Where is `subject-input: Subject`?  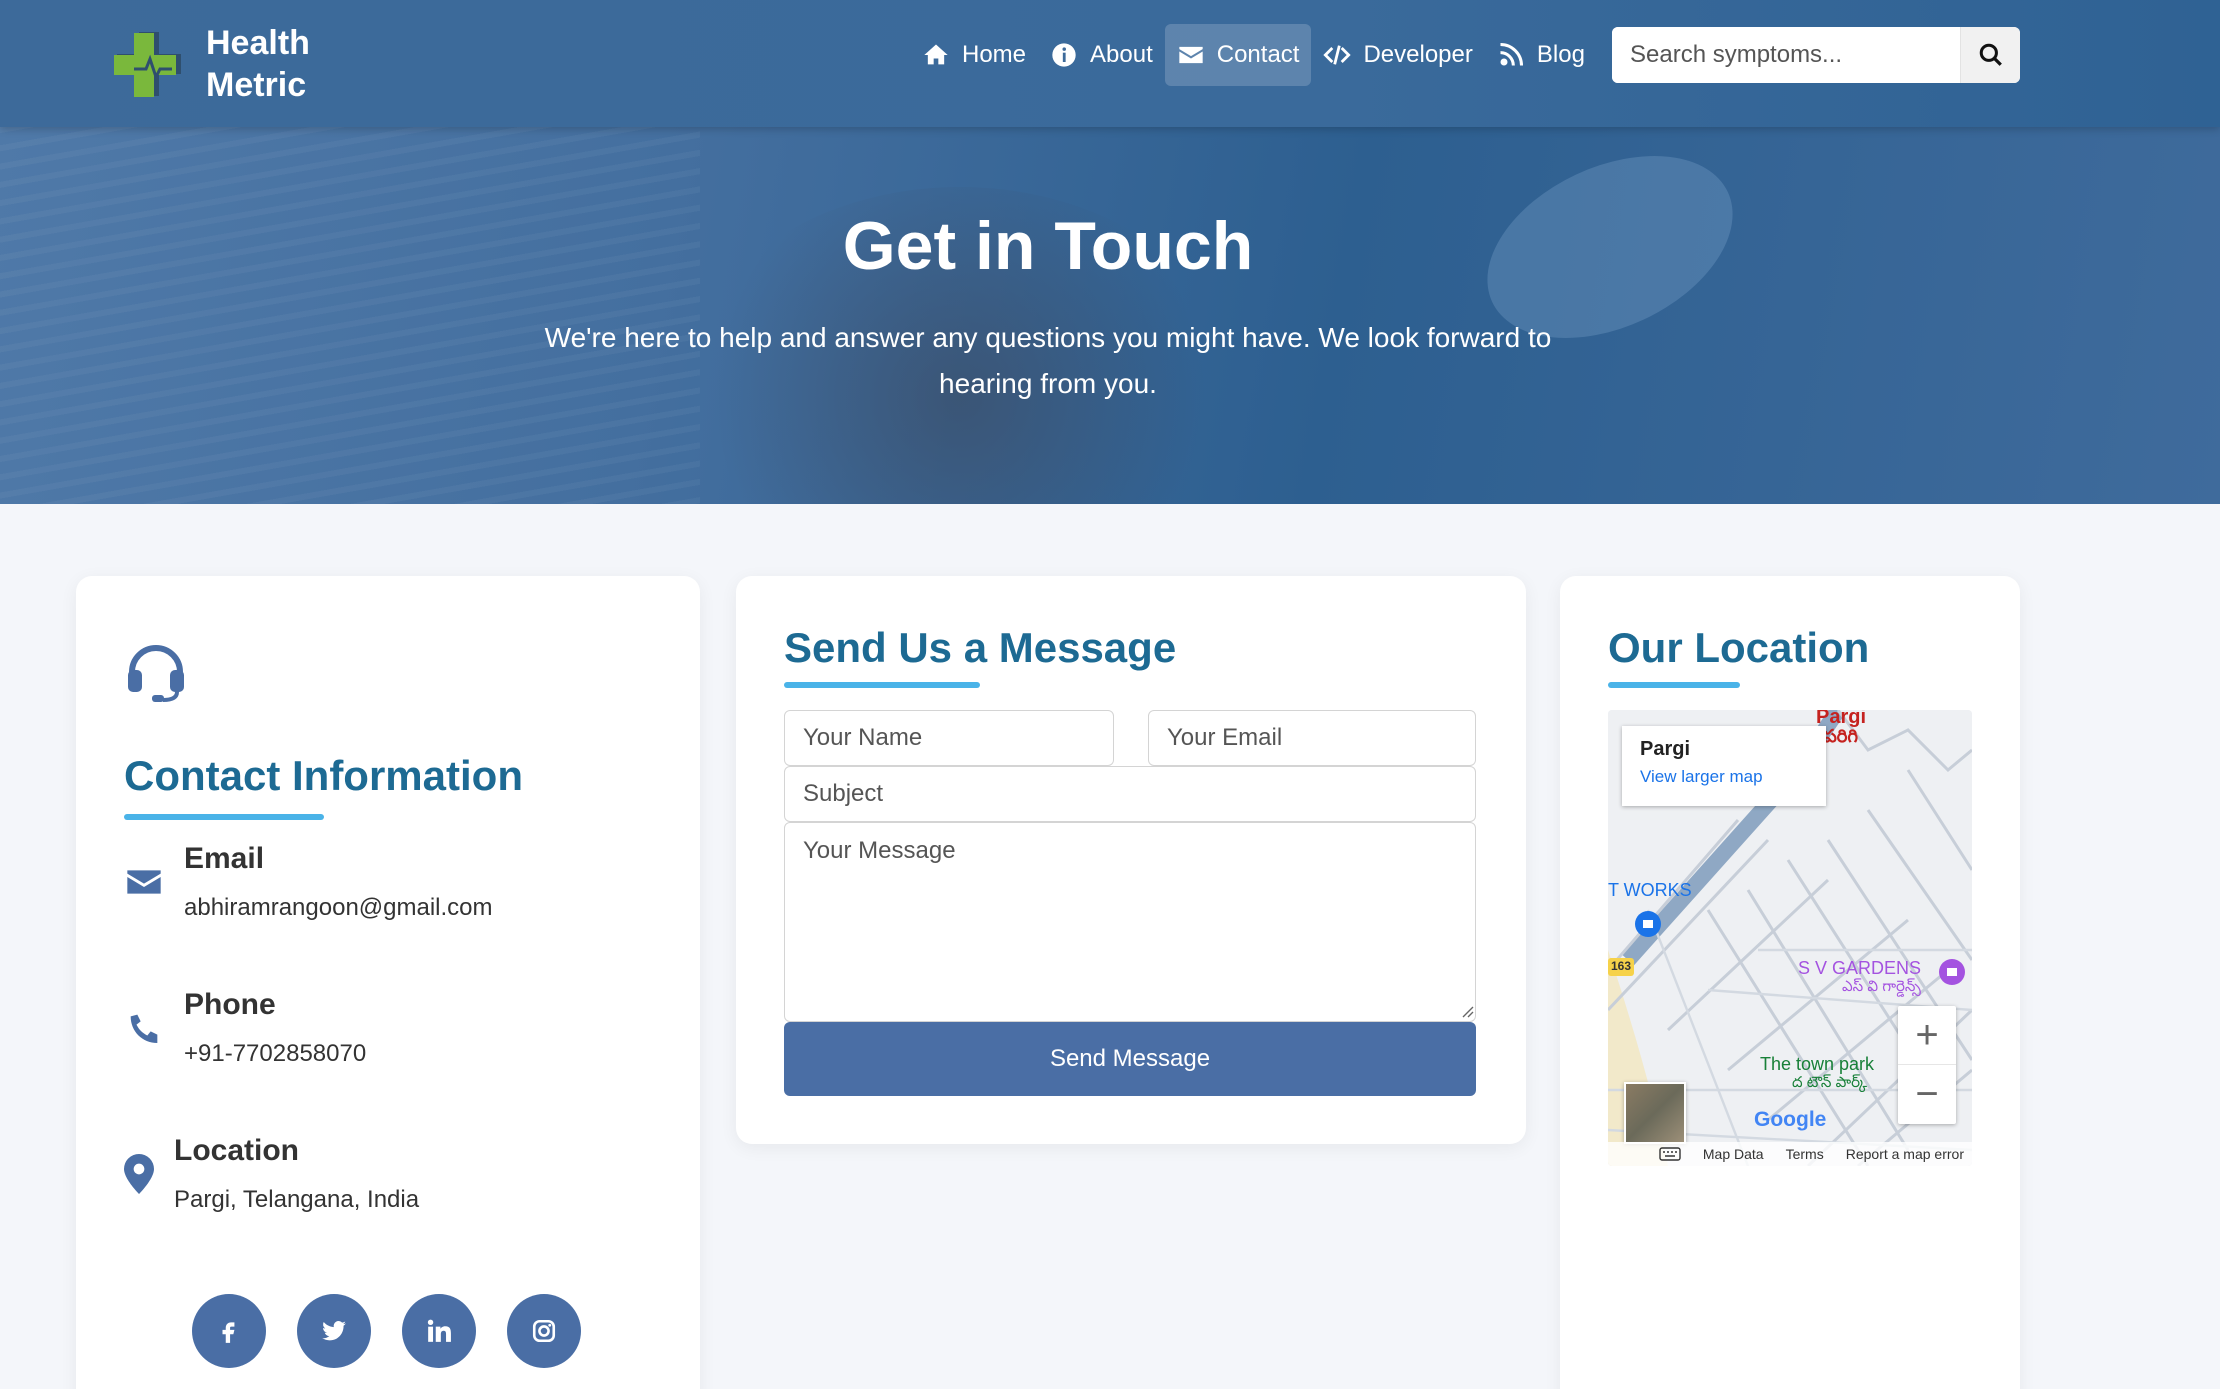 subject-input: Subject is located at coordinates (1130, 794).